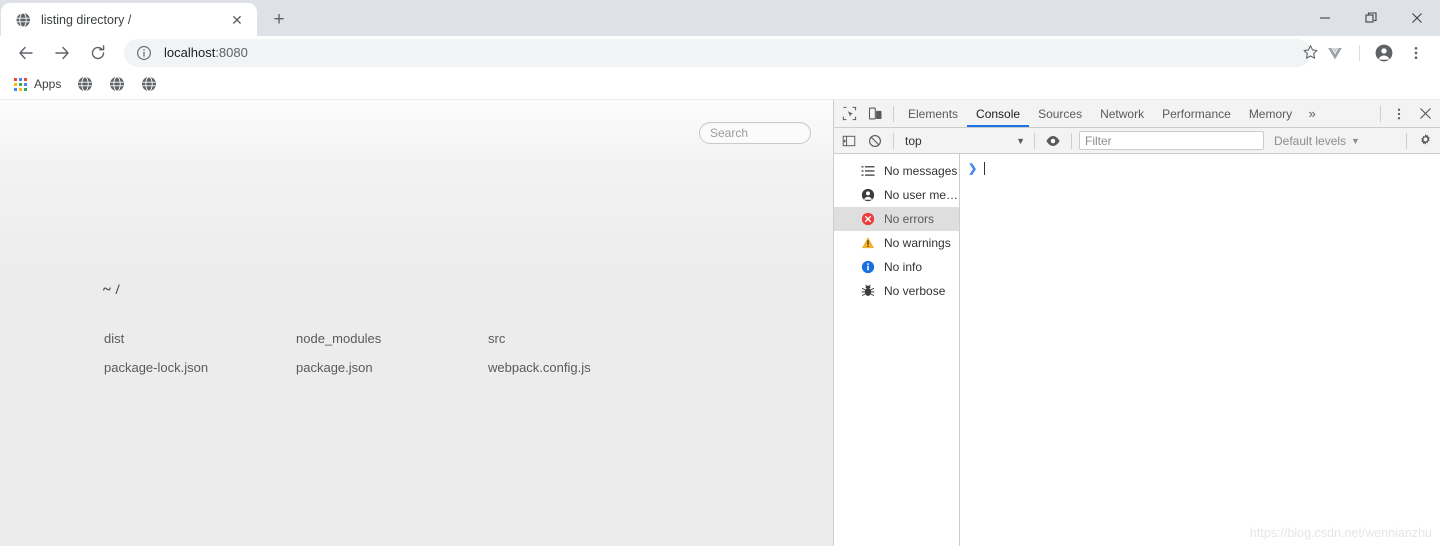  What do you see at coordinates (1325, 18) in the screenshot?
I see `minimize-icon` at bounding box center [1325, 18].